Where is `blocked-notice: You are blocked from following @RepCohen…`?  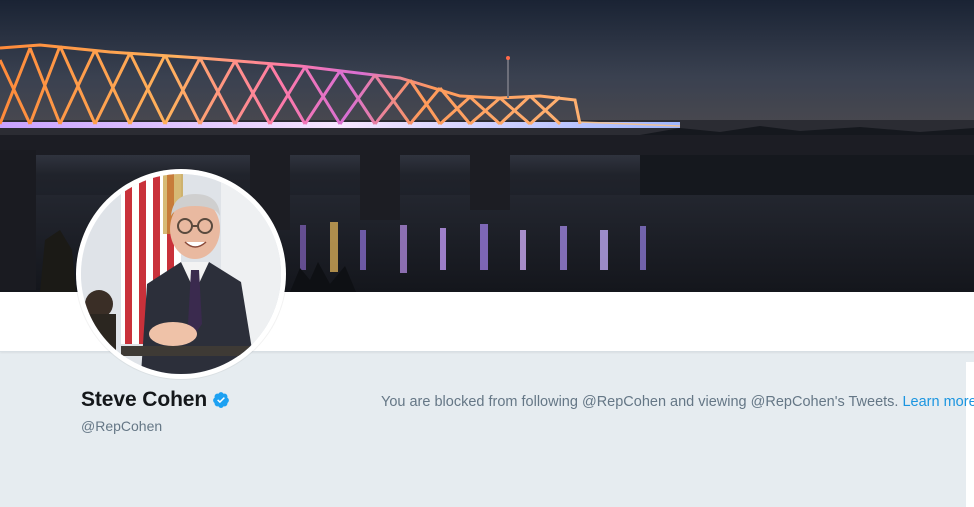 blocked-notice: You are blocked from following @RepCohen… is located at coordinates (677, 402).